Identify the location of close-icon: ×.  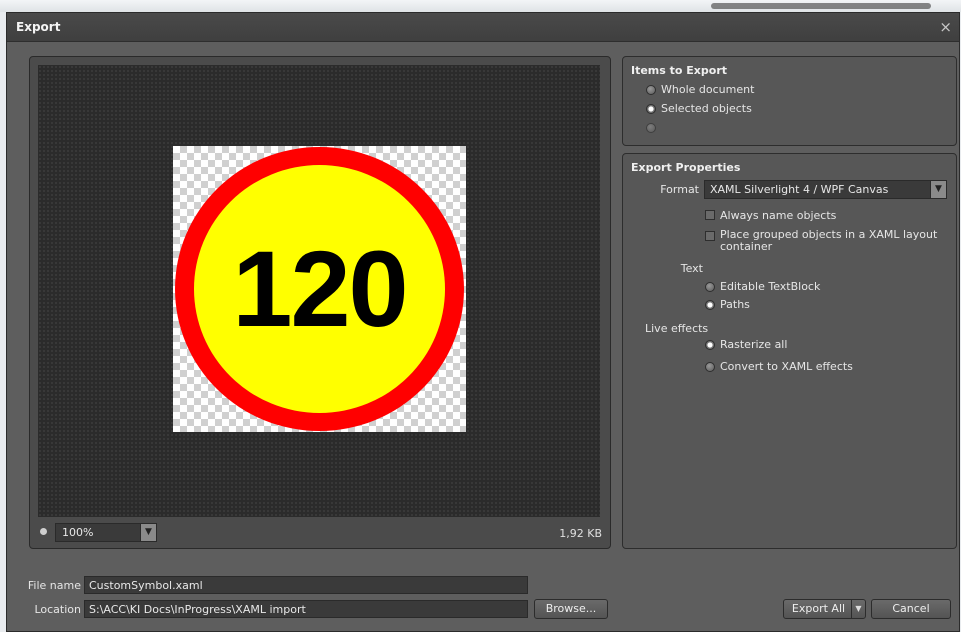
(945, 27).